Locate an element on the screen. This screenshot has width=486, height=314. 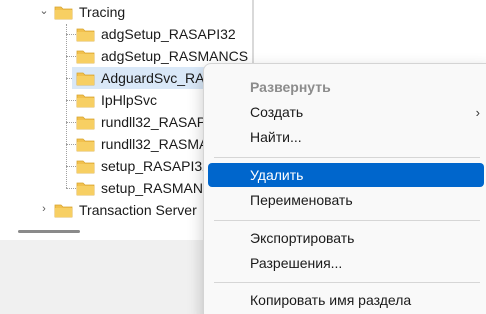
tree-item-label: Transaction Server is located at coordinates (138, 210).